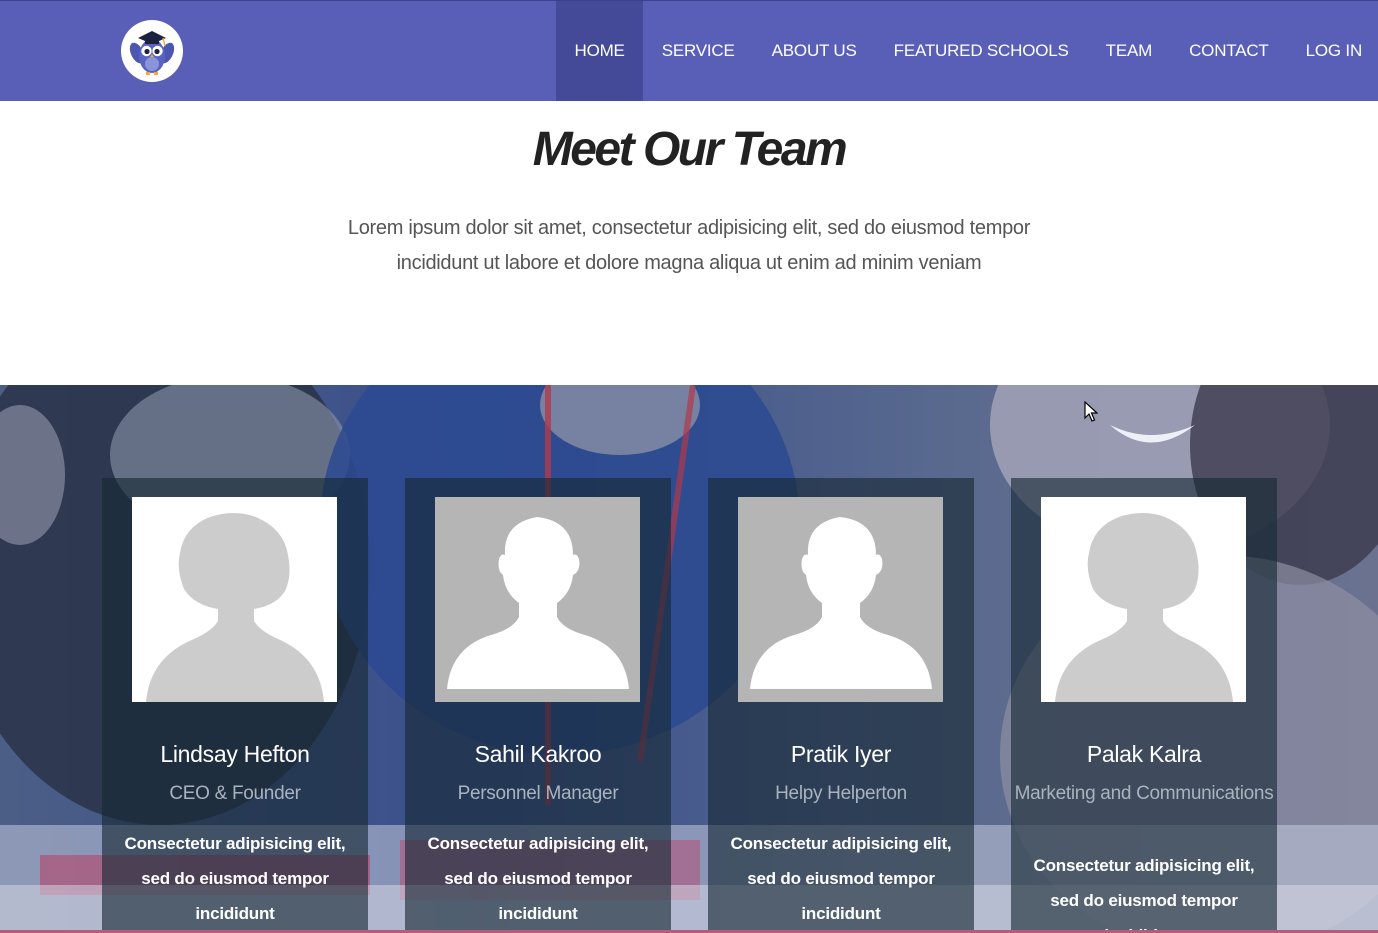  Describe the element at coordinates (690, 149) in the screenshot. I see `section-title: Meet Our Team` at that location.